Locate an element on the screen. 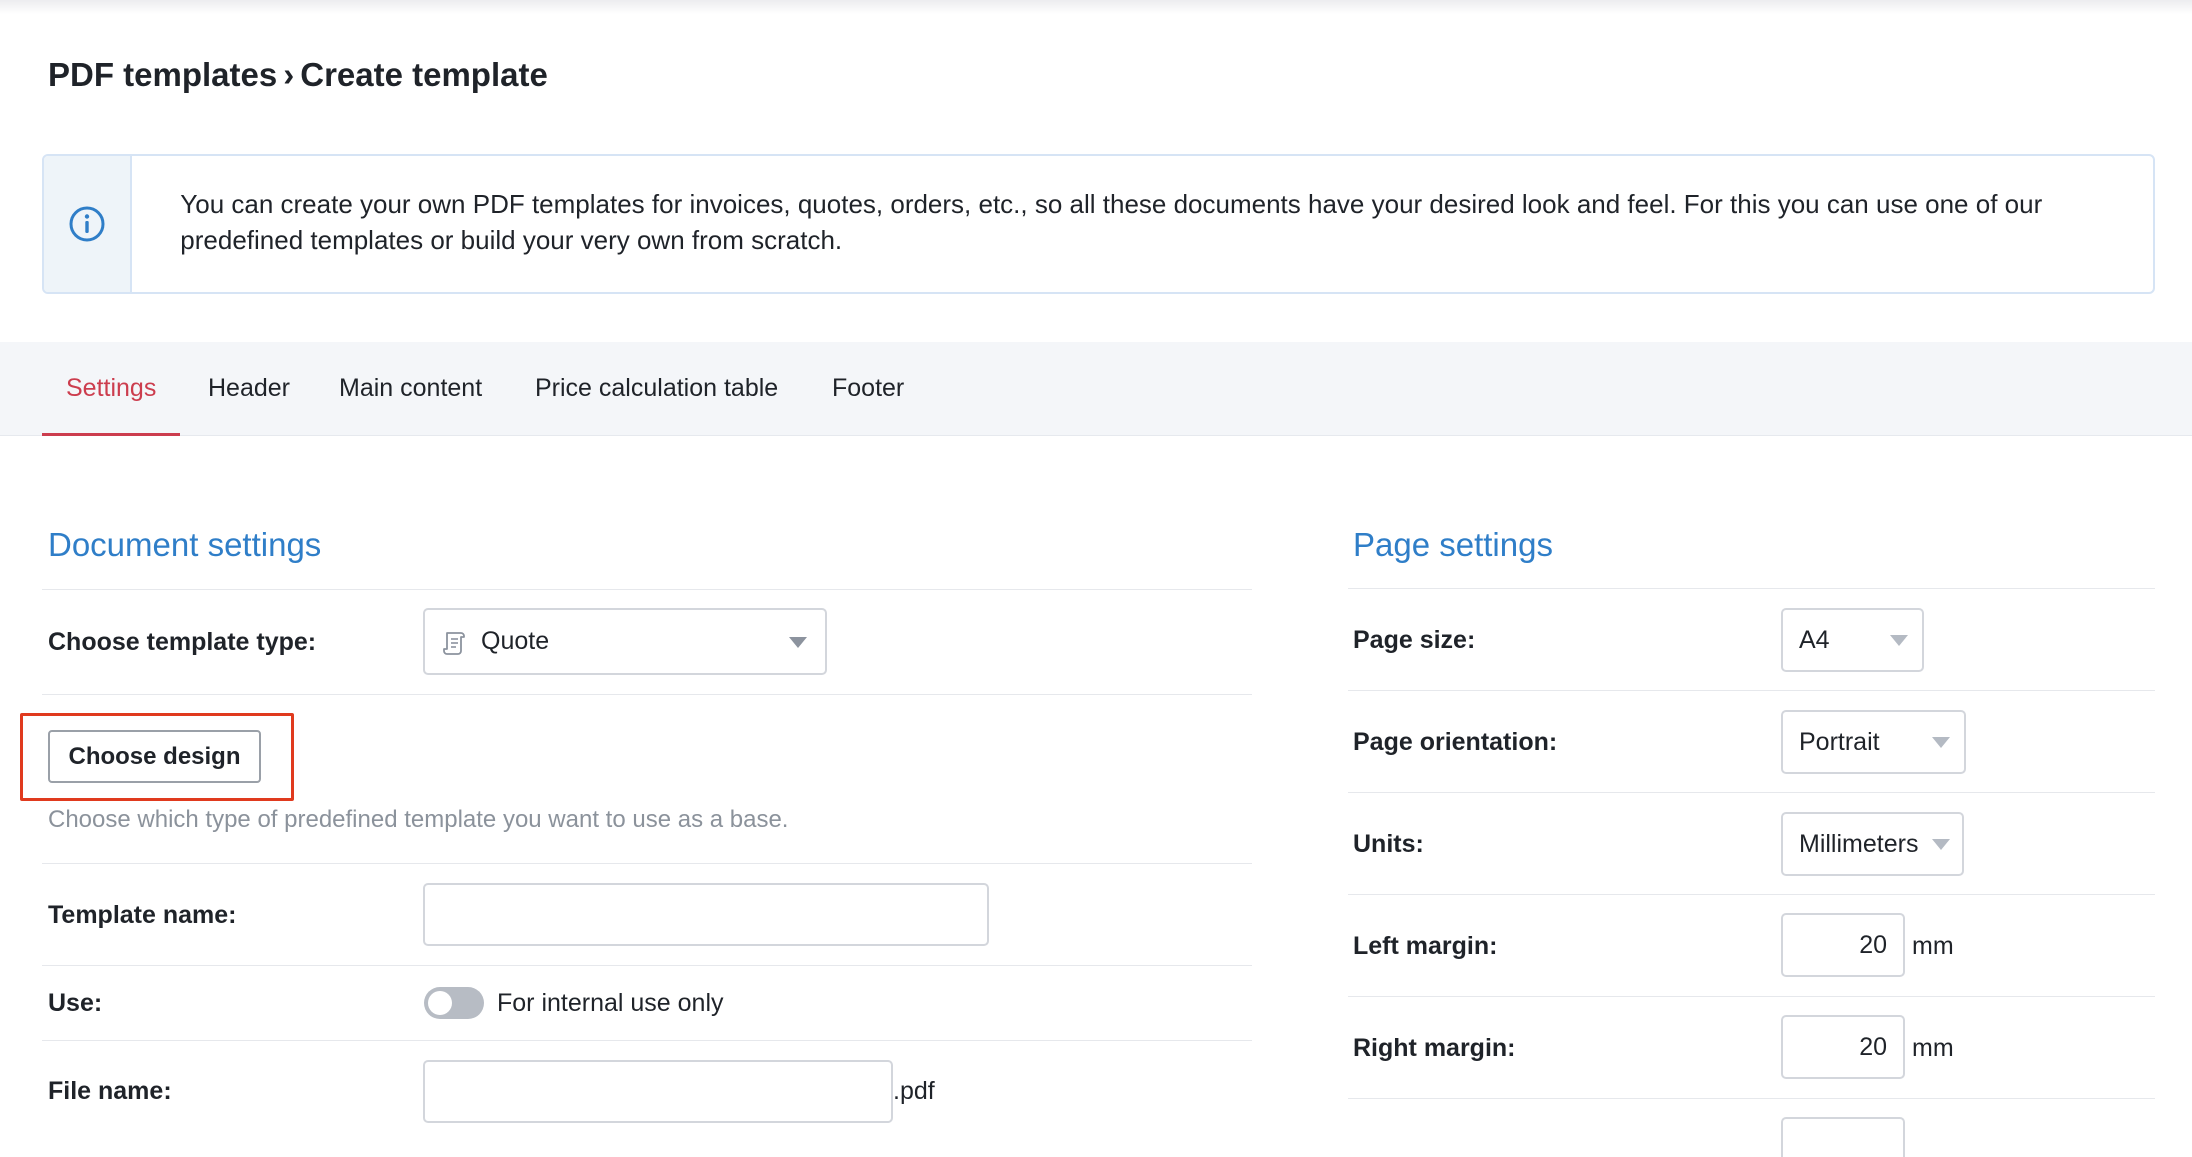 This screenshot has height=1157, width=2192. next-margin-input is located at coordinates (1843, 1137).